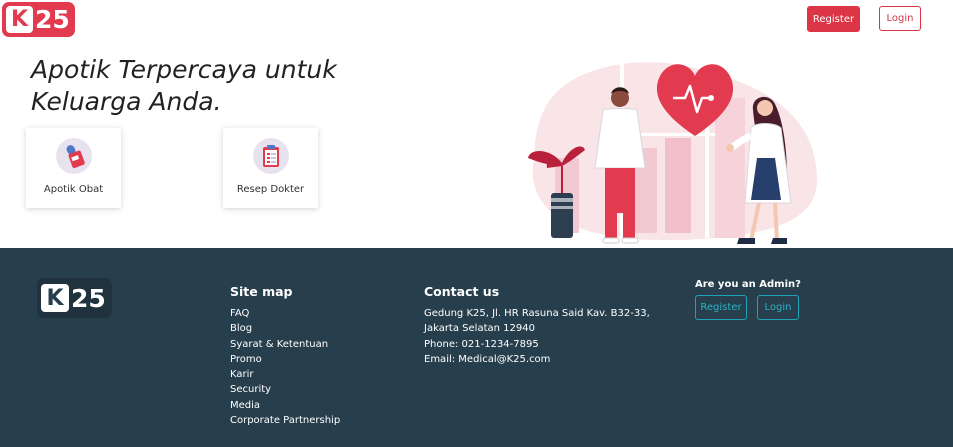 The image size is (953, 447). I want to click on sitemap-link-terms: Syarat & Ketentuan, so click(285, 344).